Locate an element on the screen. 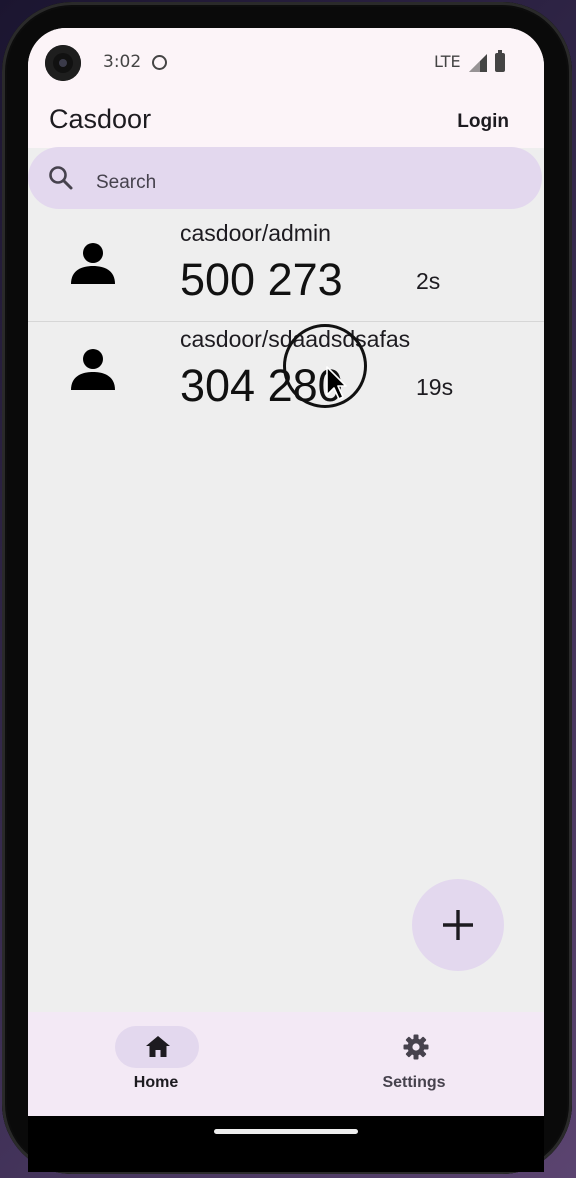 This screenshot has width=576, height=1178. account-row: casdoor/admin 500 273 2s is located at coordinates (286, 269).